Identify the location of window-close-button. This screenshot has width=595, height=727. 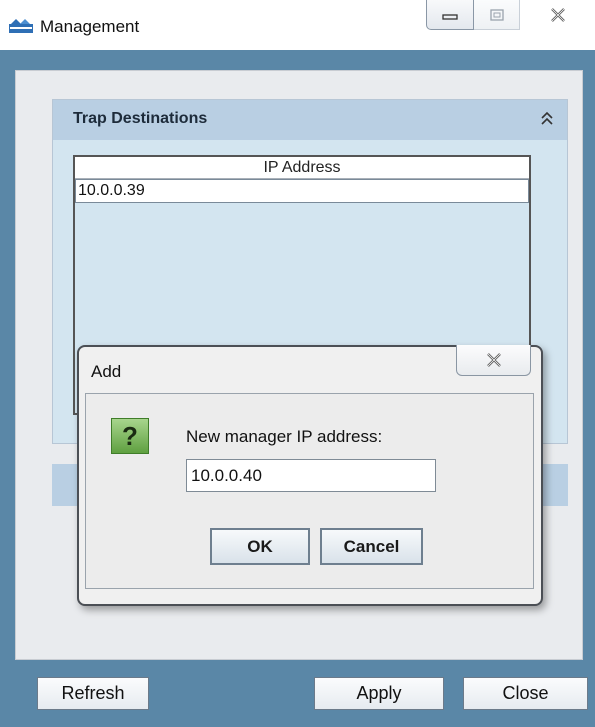
(557, 15).